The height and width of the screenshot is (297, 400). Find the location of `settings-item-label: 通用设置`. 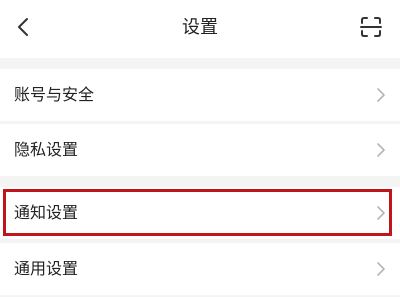

settings-item-label: 通用设置 is located at coordinates (46, 268).